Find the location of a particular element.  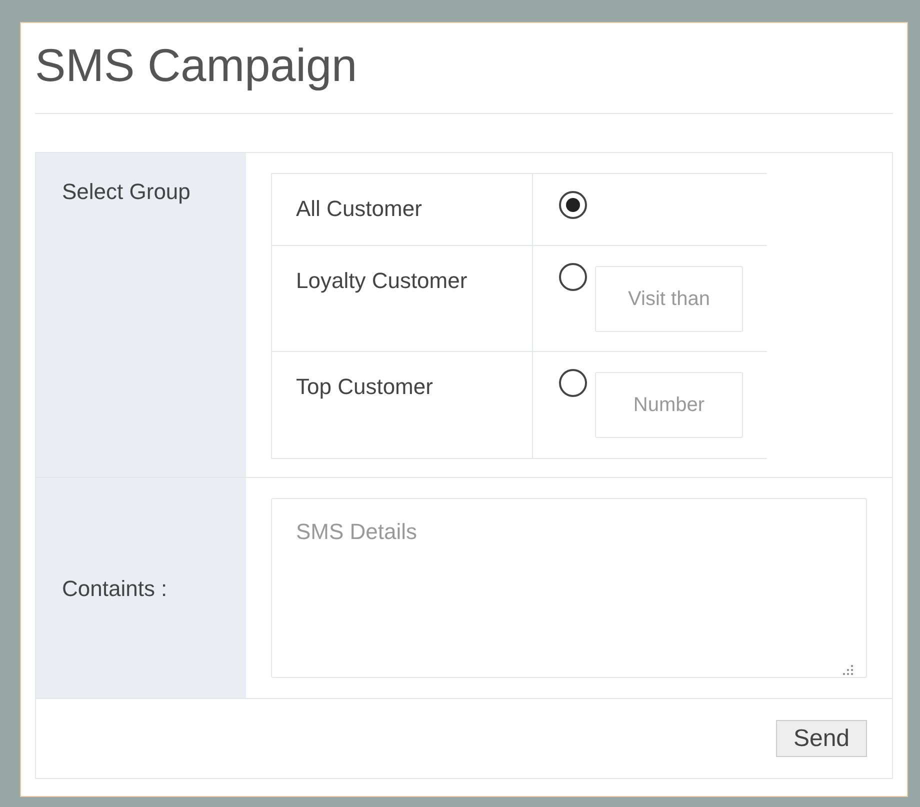

sms-details-field: SMS Details is located at coordinates (569, 588).